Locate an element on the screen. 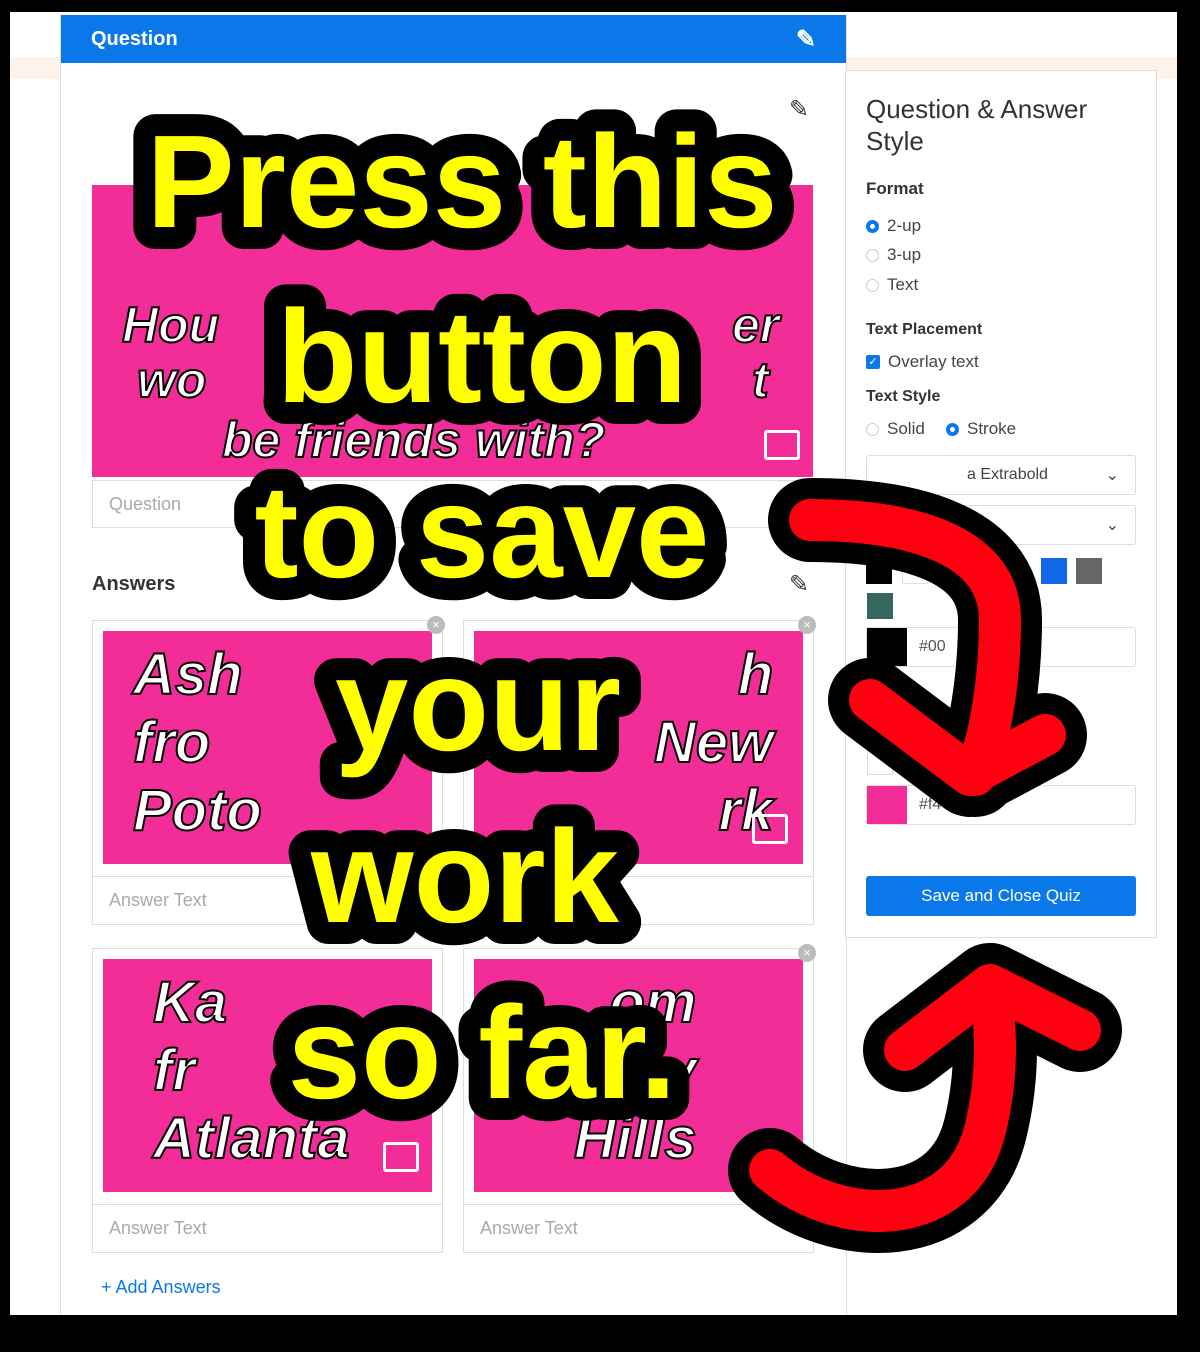  annotation-line: Press this is located at coordinates (462, 181).